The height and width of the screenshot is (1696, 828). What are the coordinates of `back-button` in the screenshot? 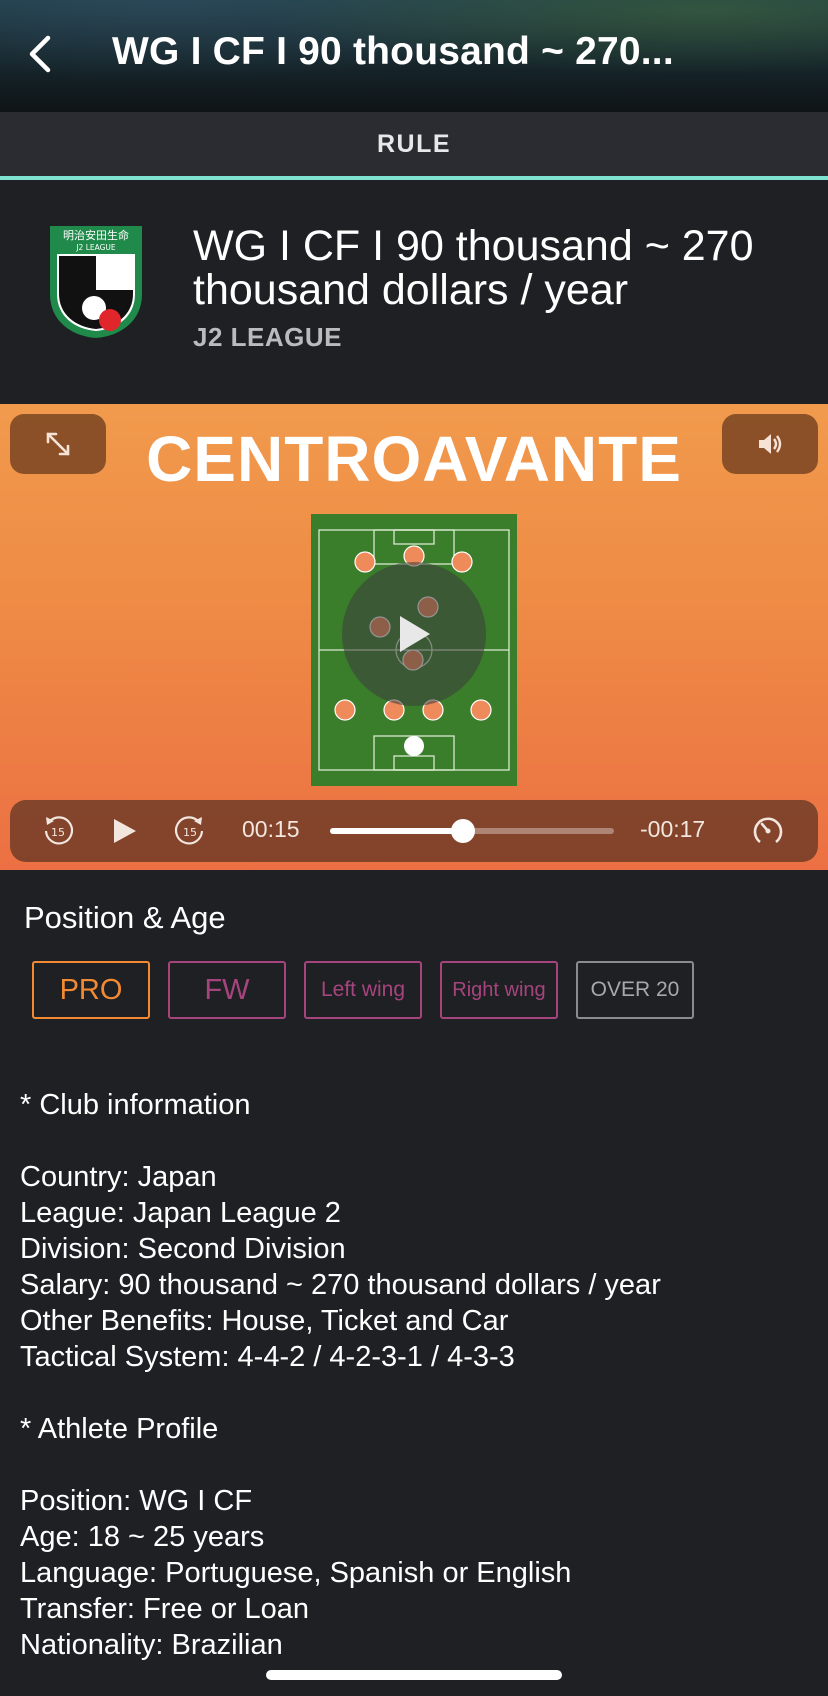 It's located at (40, 54).